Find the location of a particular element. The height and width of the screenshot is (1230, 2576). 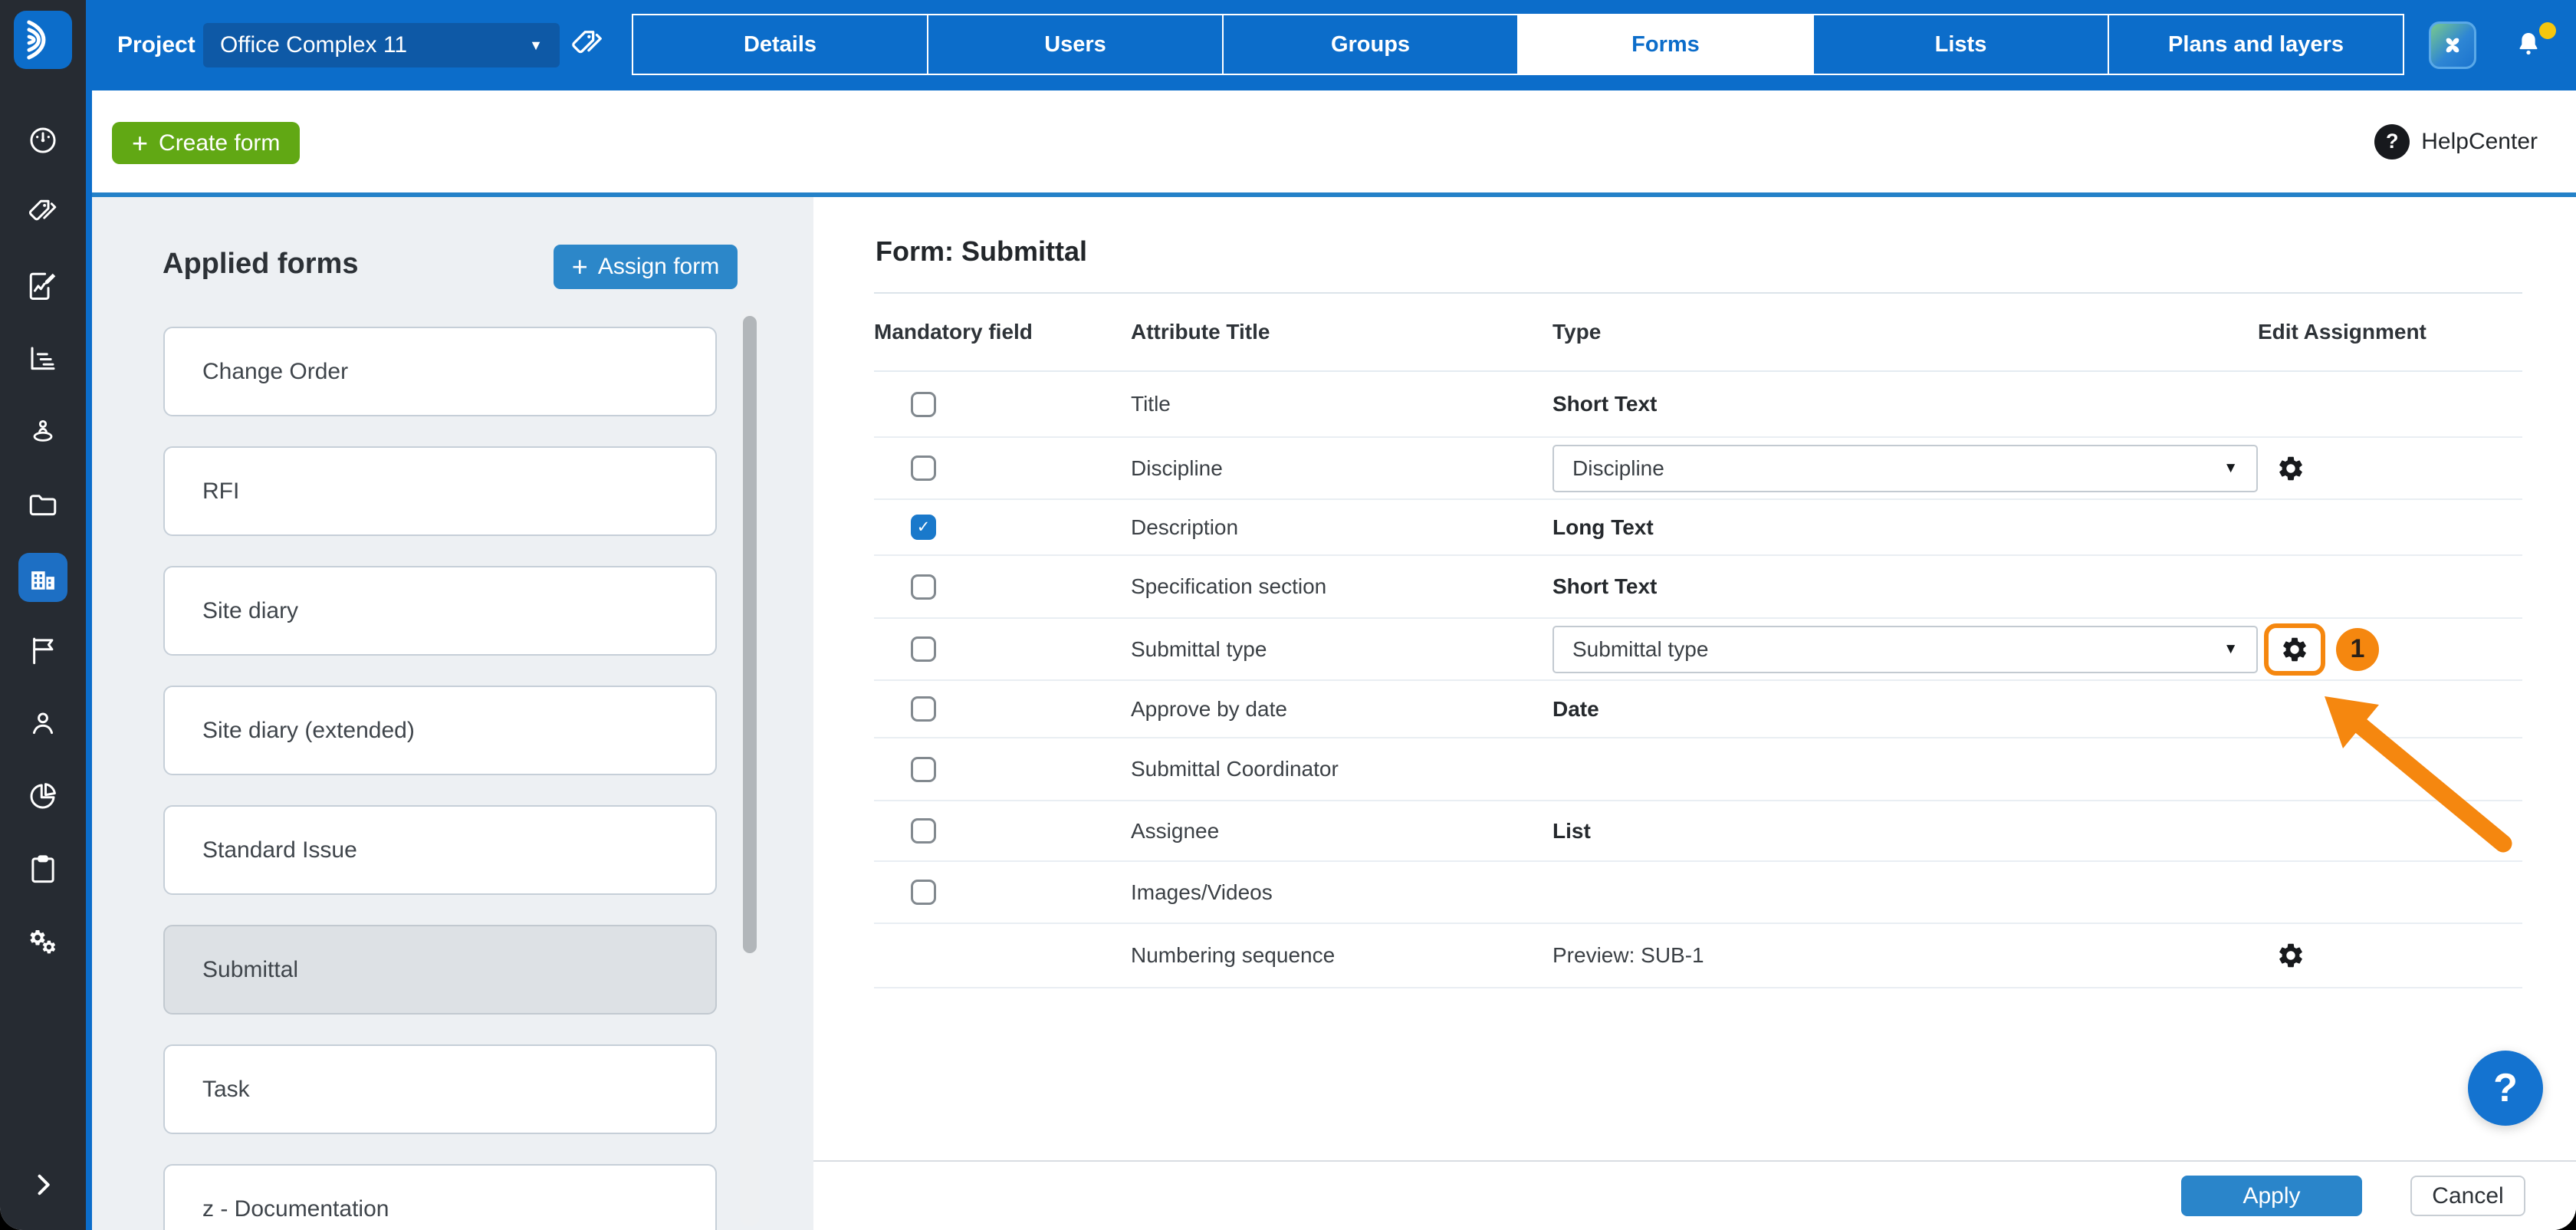

apps-button is located at coordinates (2453, 45).